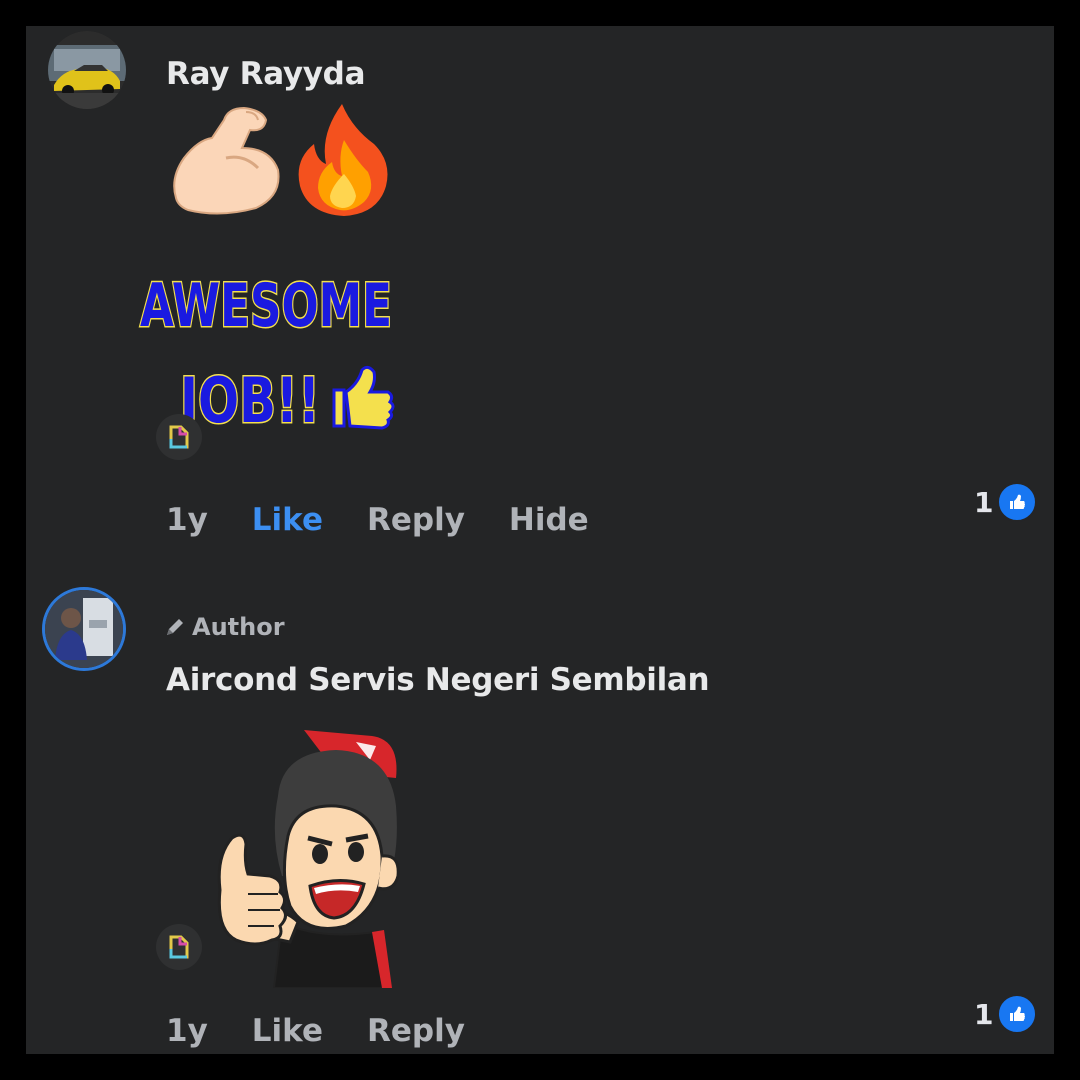 The width and height of the screenshot is (1080, 1080). I want to click on hide-button: Hide, so click(549, 520).